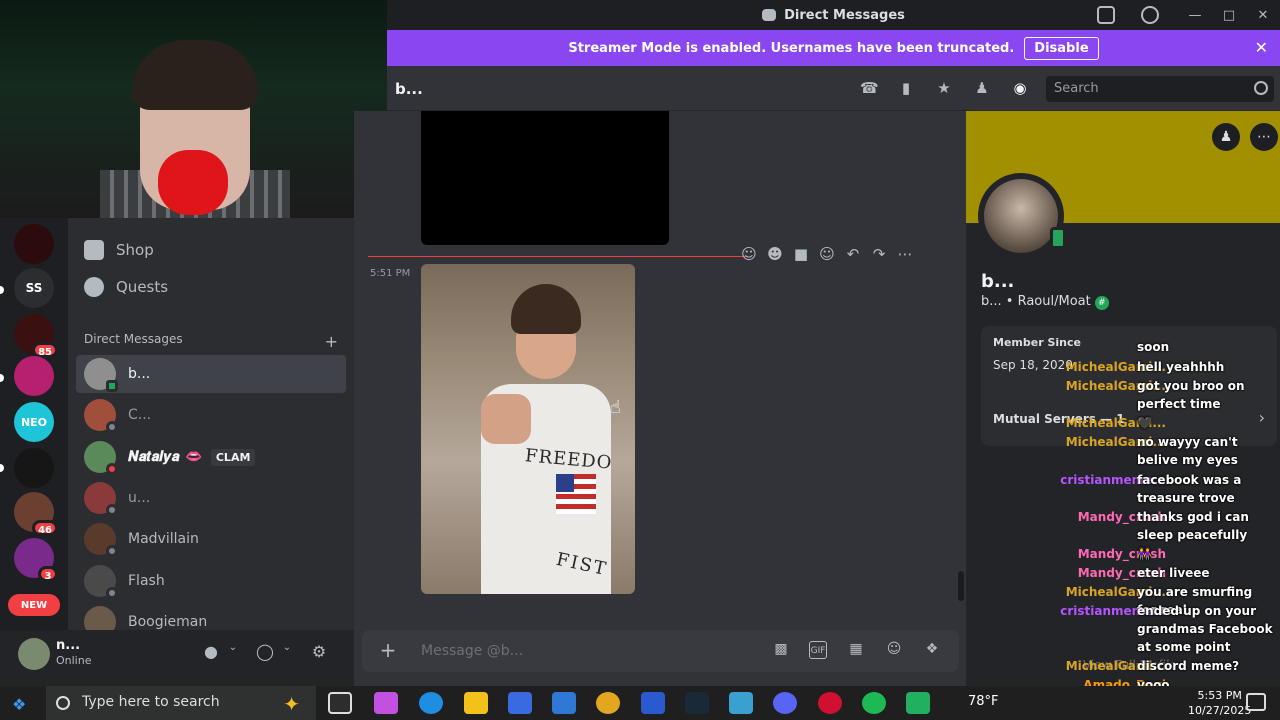 The height and width of the screenshot is (720, 1280). Describe the element at coordinates (211, 581) in the screenshot. I see `dm-item: Flash` at that location.